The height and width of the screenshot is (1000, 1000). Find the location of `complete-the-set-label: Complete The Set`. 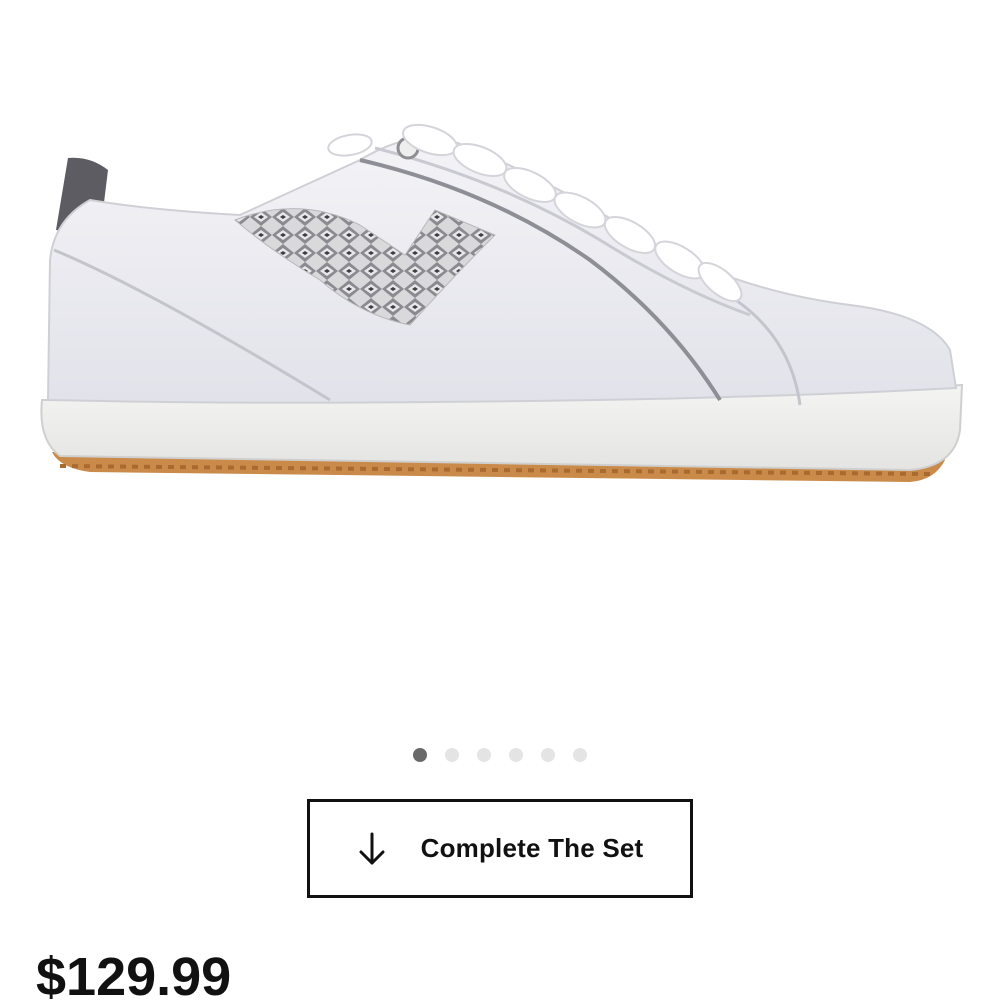

complete-the-set-label: Complete The Set is located at coordinates (532, 848).